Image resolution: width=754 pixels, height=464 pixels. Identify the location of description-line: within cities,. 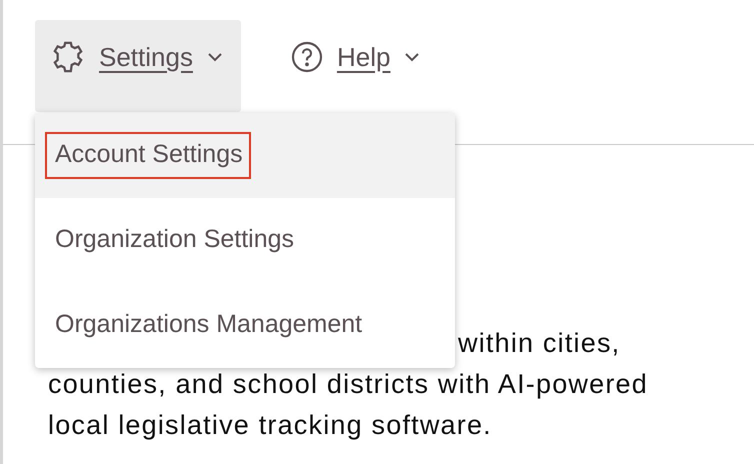
(539, 343).